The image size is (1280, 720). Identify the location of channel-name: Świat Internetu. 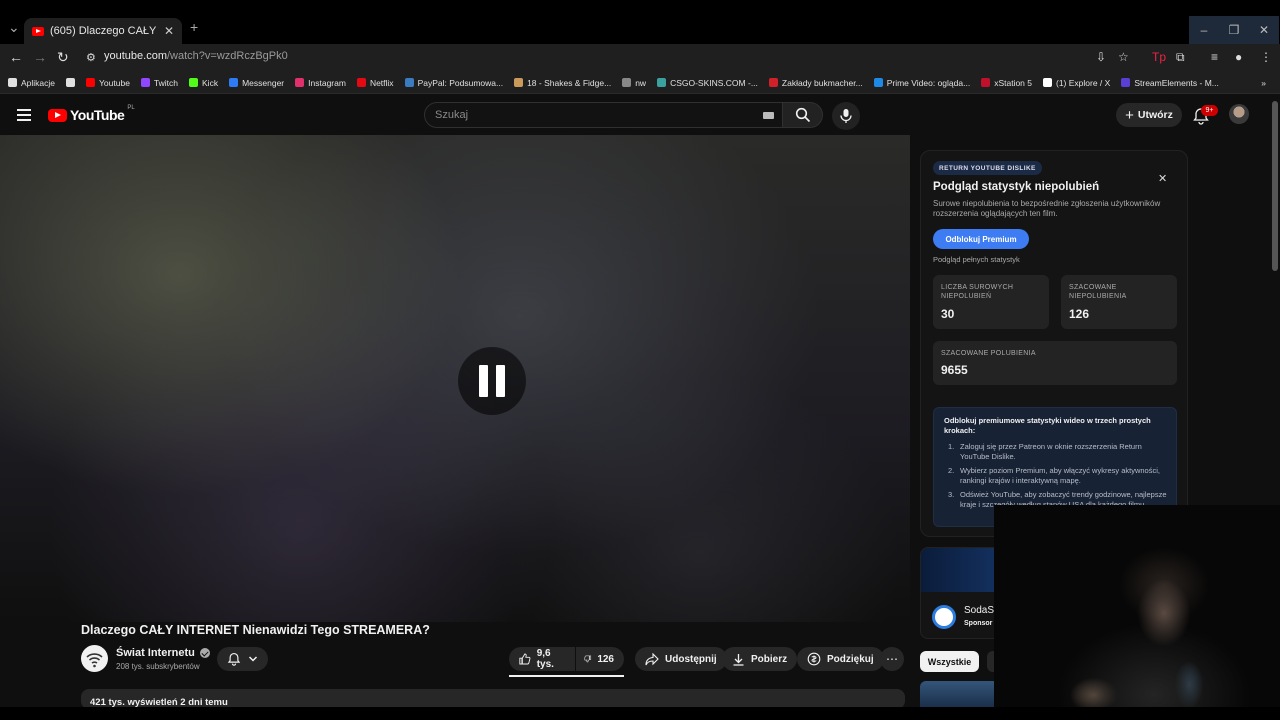
(163, 653).